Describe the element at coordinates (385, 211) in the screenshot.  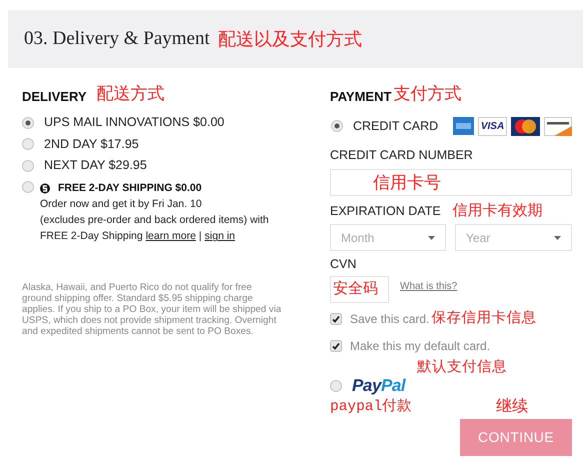
I see `field-label: EXPIRATION DATE` at that location.